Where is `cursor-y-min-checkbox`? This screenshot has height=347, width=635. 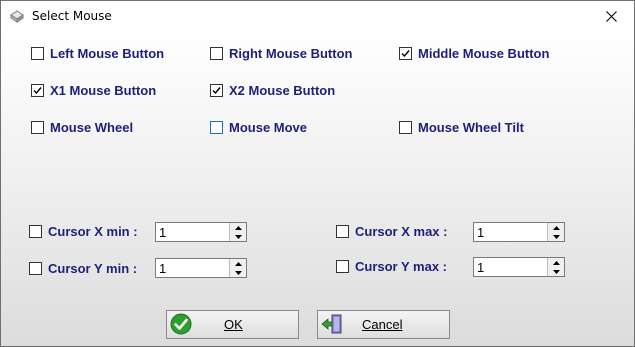
cursor-y-min-checkbox is located at coordinates (35, 268).